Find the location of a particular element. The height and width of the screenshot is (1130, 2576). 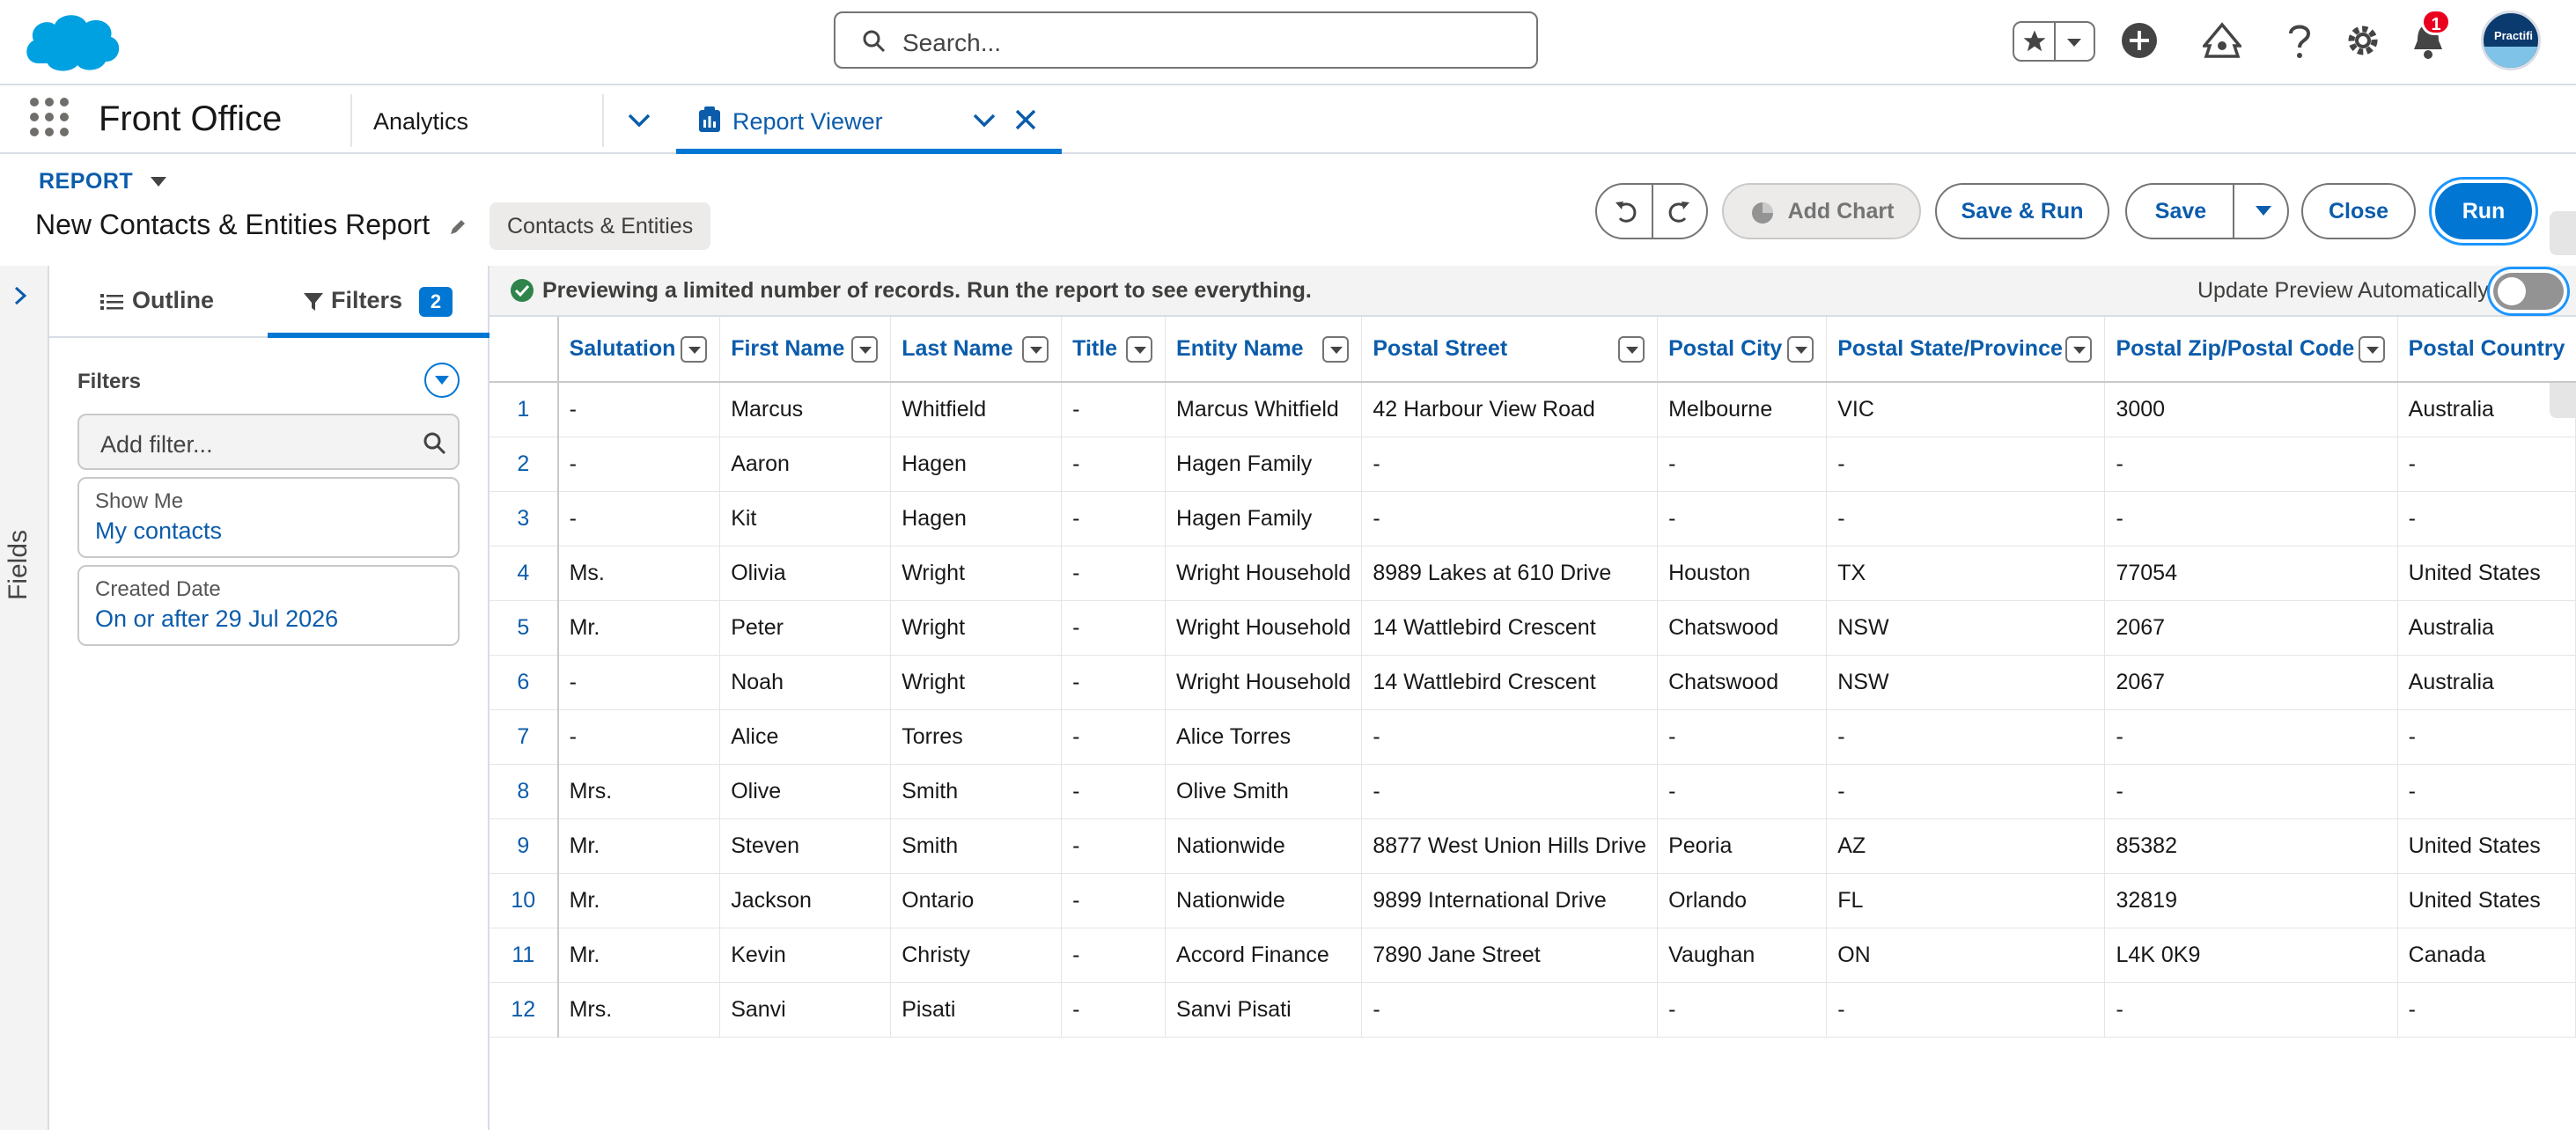

side-panel-handle is located at coordinates (2563, 233).